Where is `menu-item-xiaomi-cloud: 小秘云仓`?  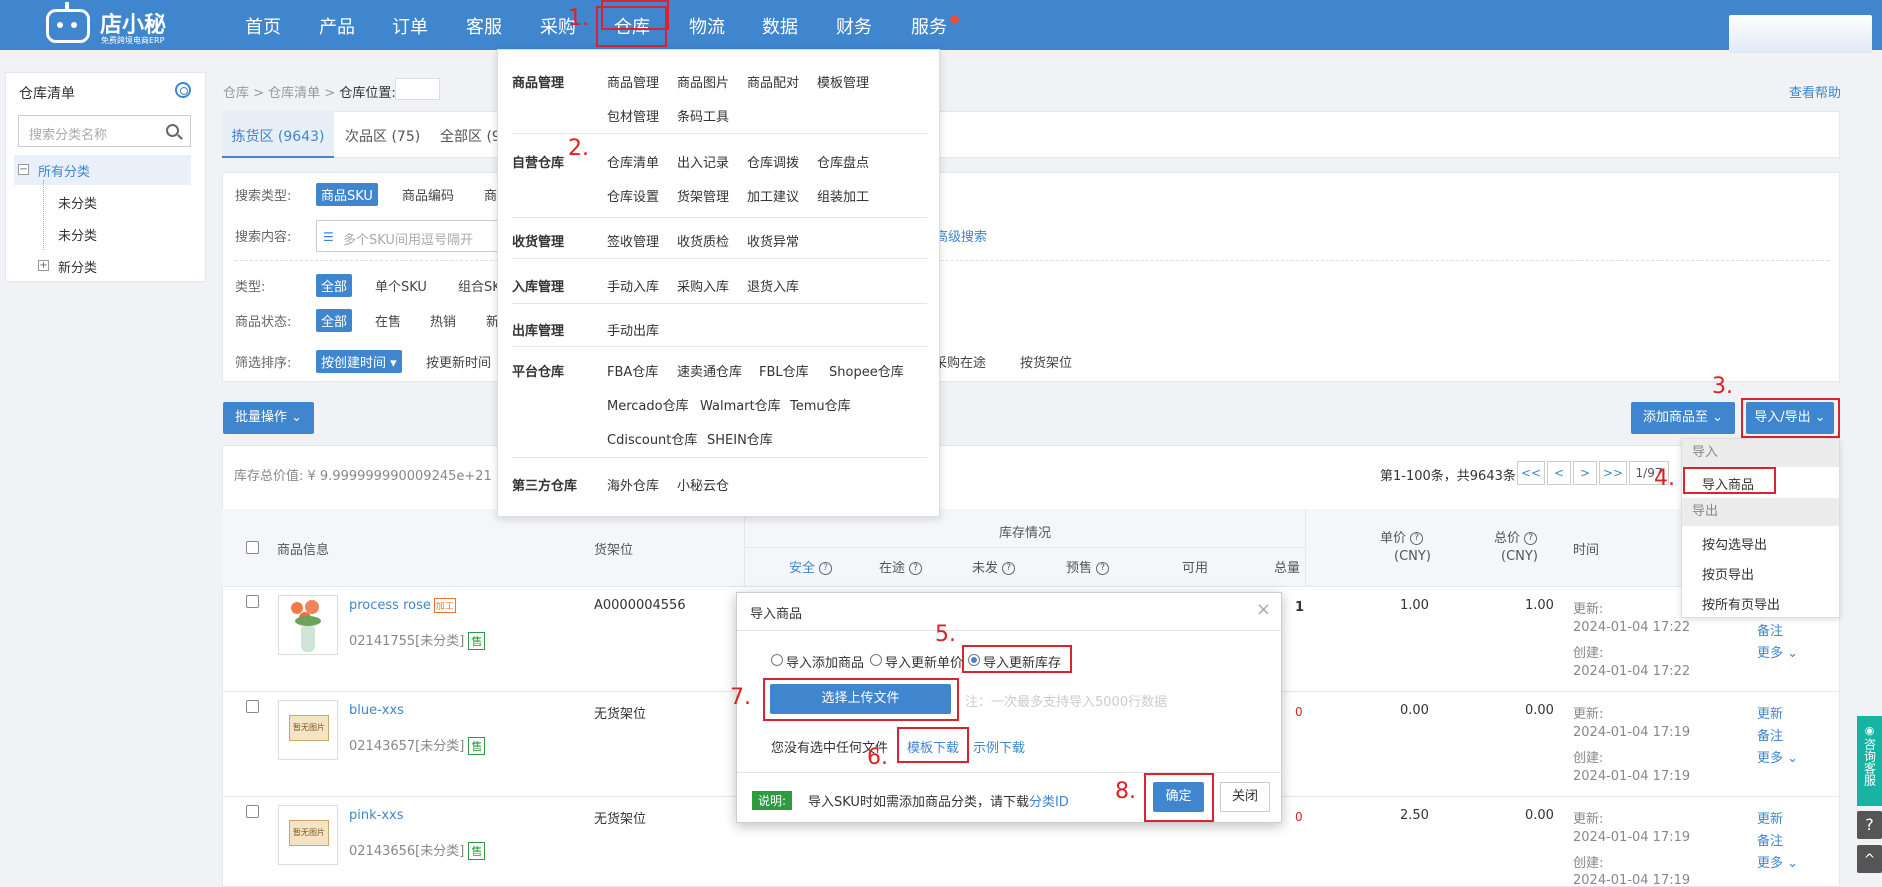 menu-item-xiaomi-cloud: 小秘云仓 is located at coordinates (703, 484).